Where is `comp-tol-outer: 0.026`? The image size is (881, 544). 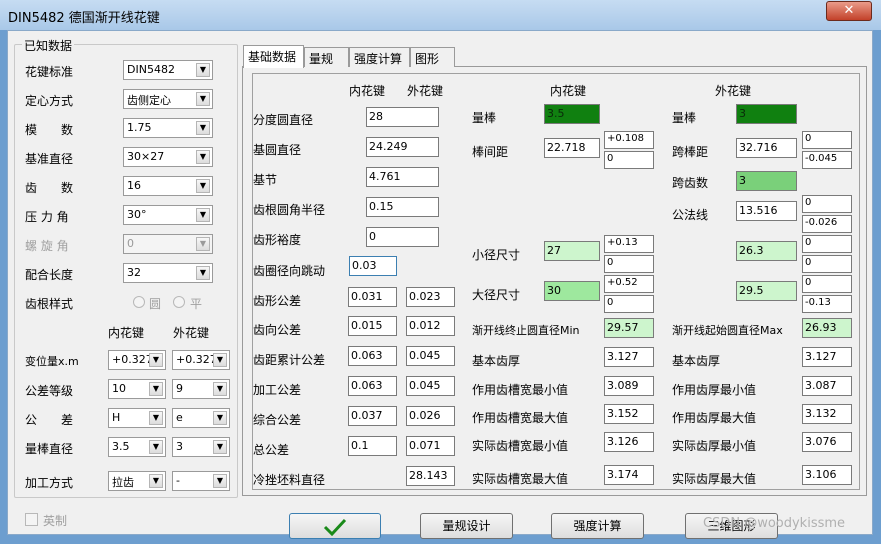 comp-tol-outer: 0.026 is located at coordinates (430, 416).